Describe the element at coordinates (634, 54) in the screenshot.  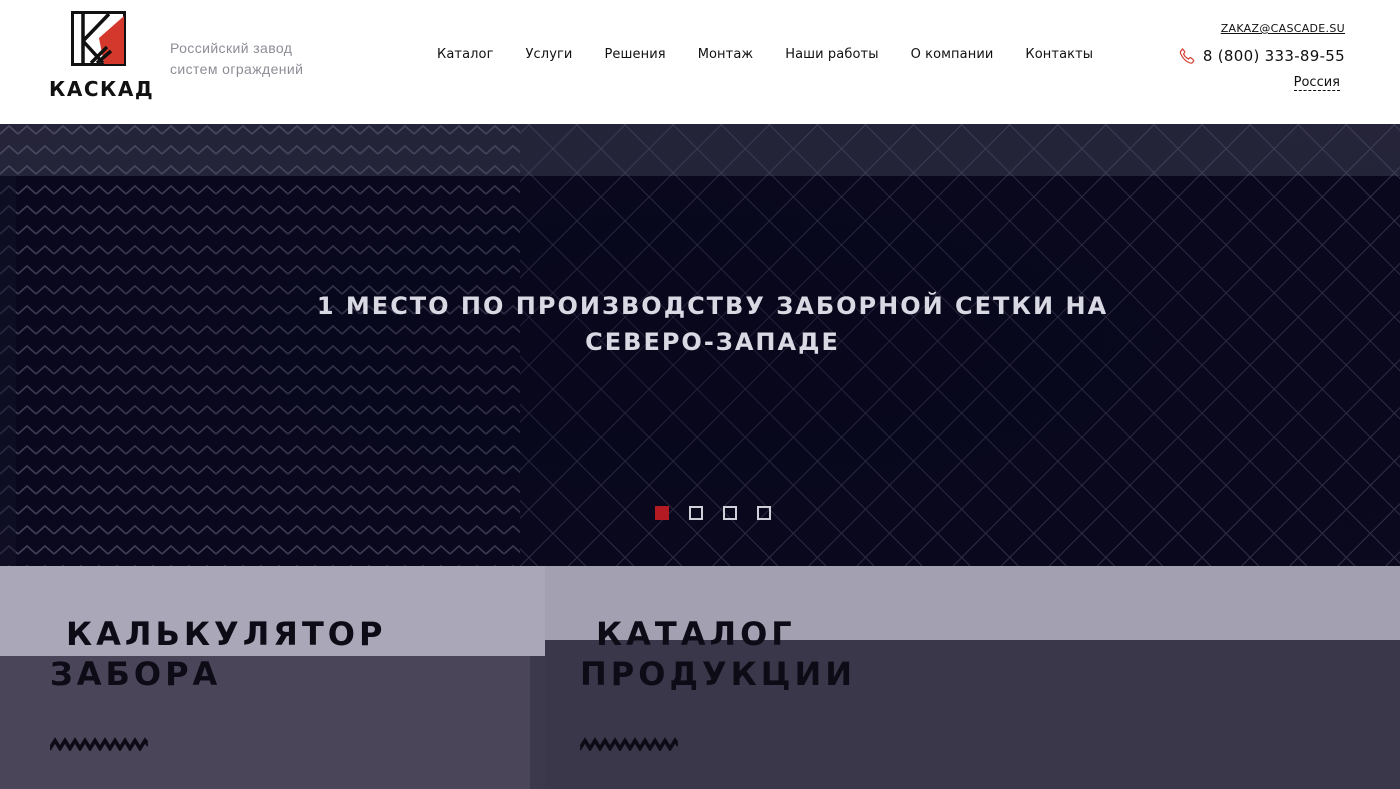
I see `nav-item-solutions: Решения` at that location.